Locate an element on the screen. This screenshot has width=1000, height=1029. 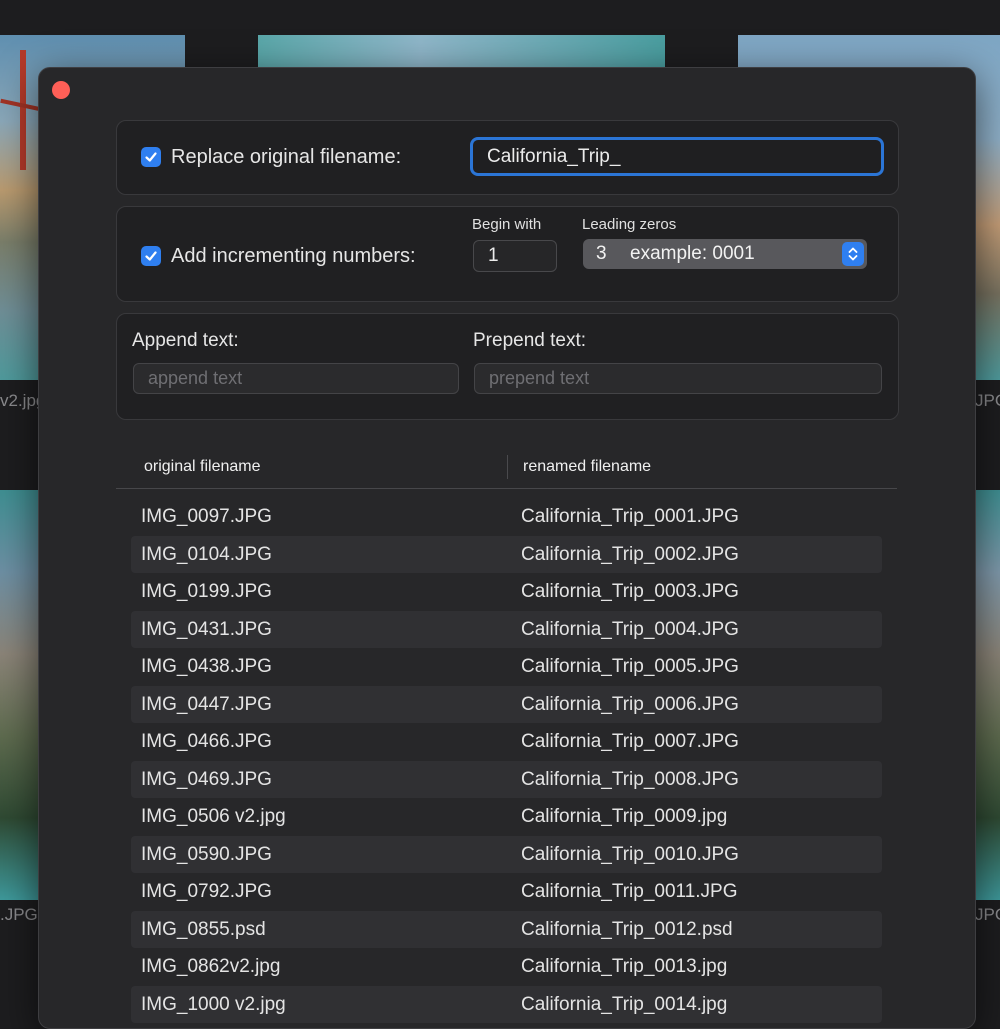
column-header-original: original filename is located at coordinates (202, 467).